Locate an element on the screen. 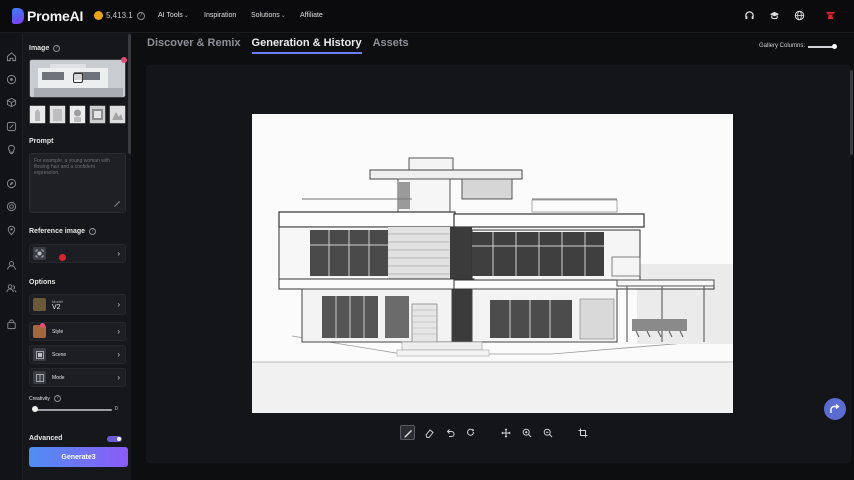 The image size is (854, 480). lightbulb-icon is located at coordinates (11, 148).